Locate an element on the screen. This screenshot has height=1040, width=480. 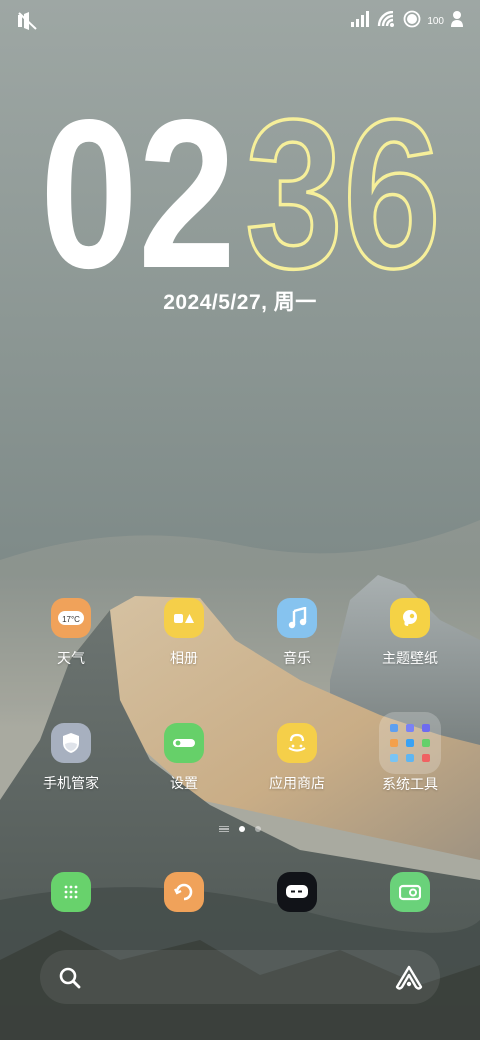
folder-icon is located at coordinates (410, 743).